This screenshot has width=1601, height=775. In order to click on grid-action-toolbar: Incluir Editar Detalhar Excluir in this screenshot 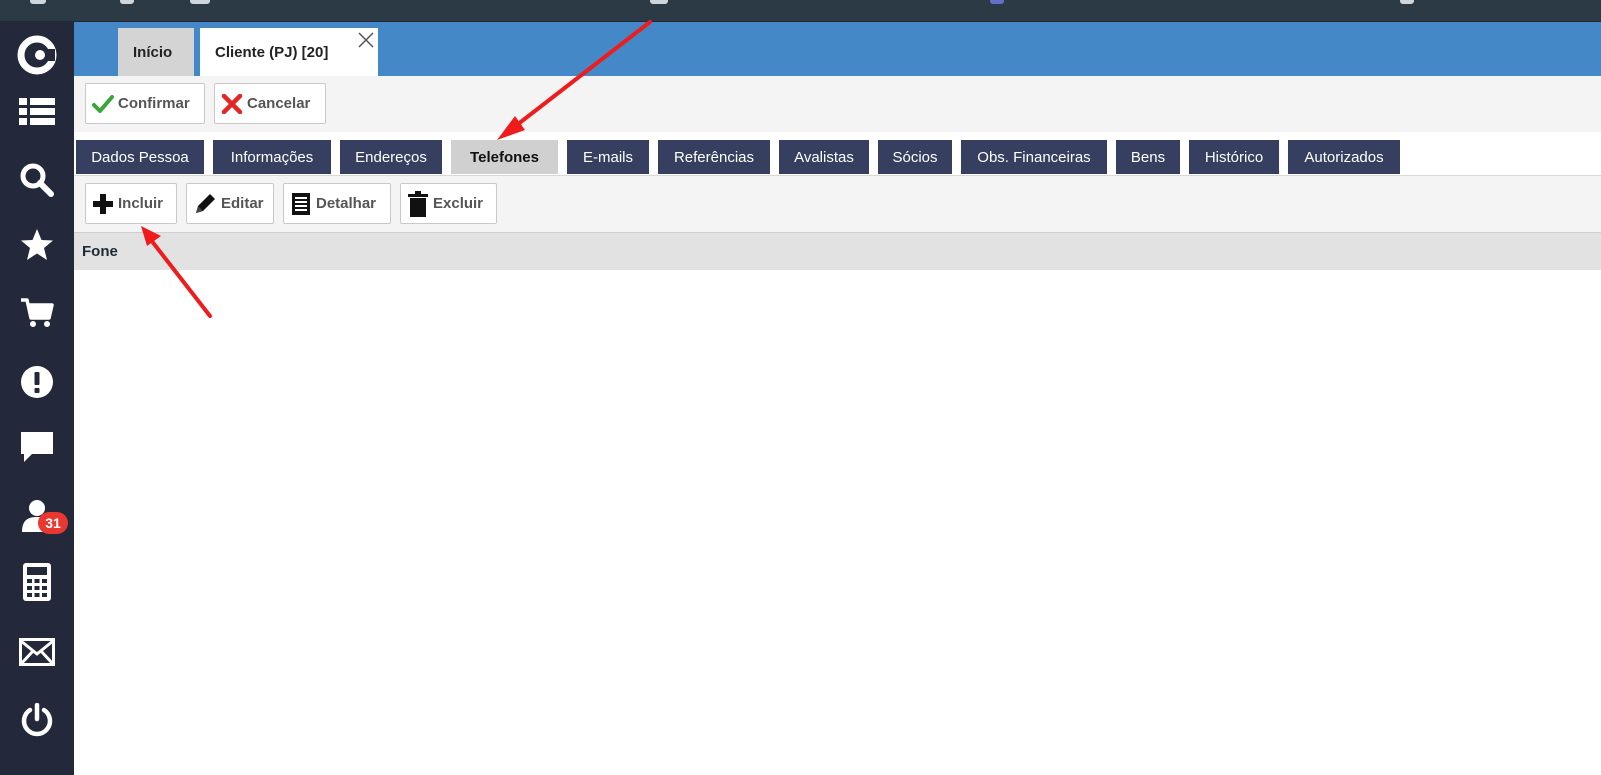, I will do `click(837, 204)`.